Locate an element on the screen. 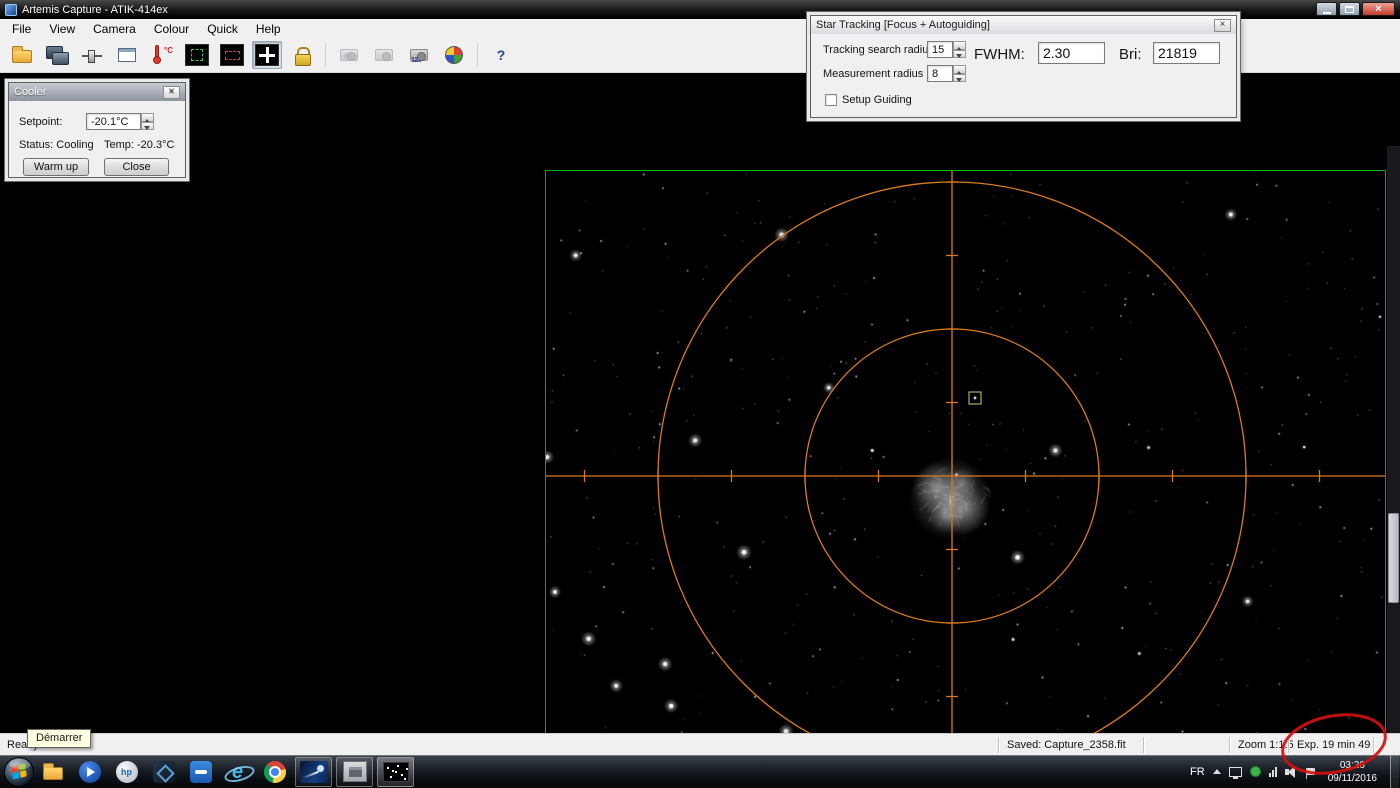 The width and height of the screenshot is (1400, 788). green-selection-icon is located at coordinates (197, 55).